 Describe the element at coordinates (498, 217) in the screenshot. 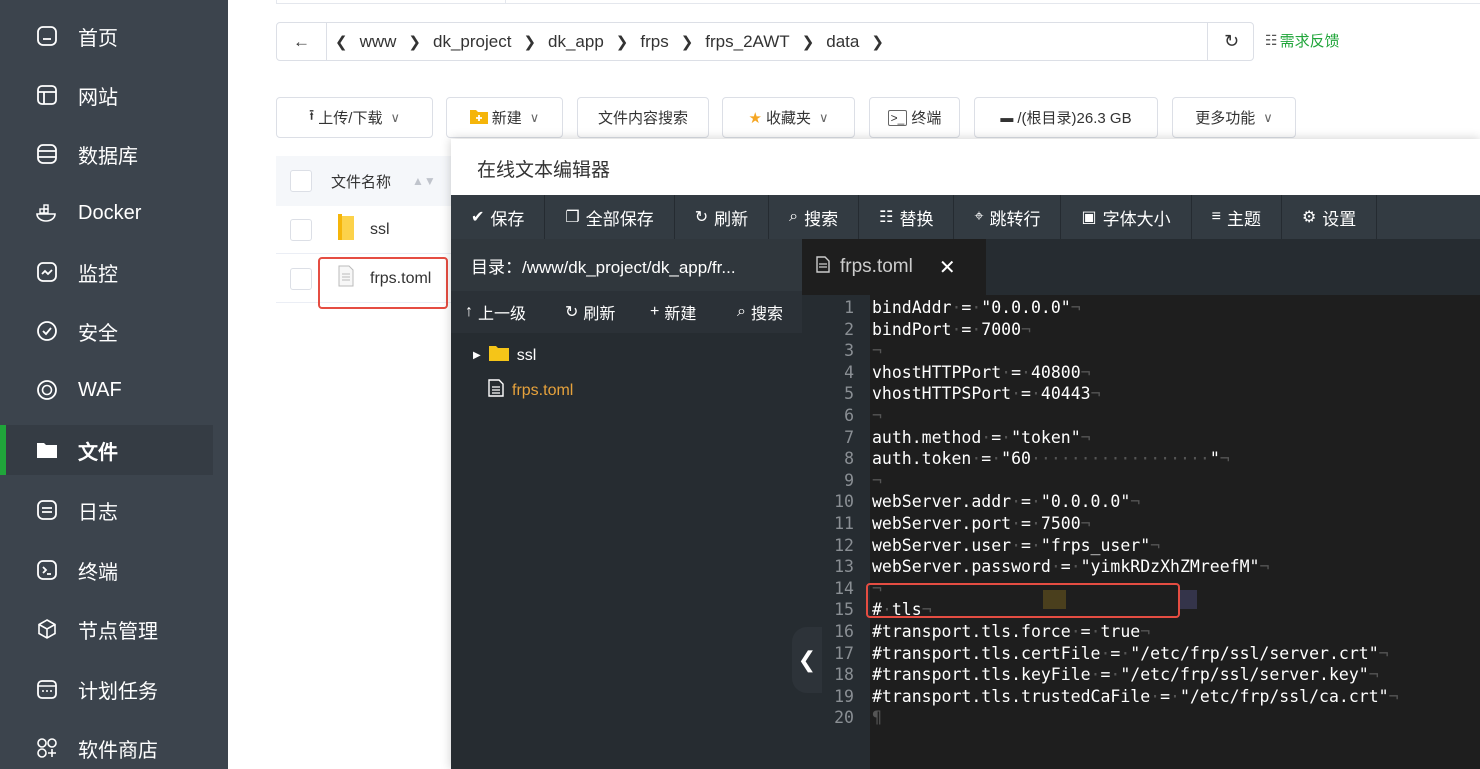

I see `save-button: ✔ 保存` at that location.